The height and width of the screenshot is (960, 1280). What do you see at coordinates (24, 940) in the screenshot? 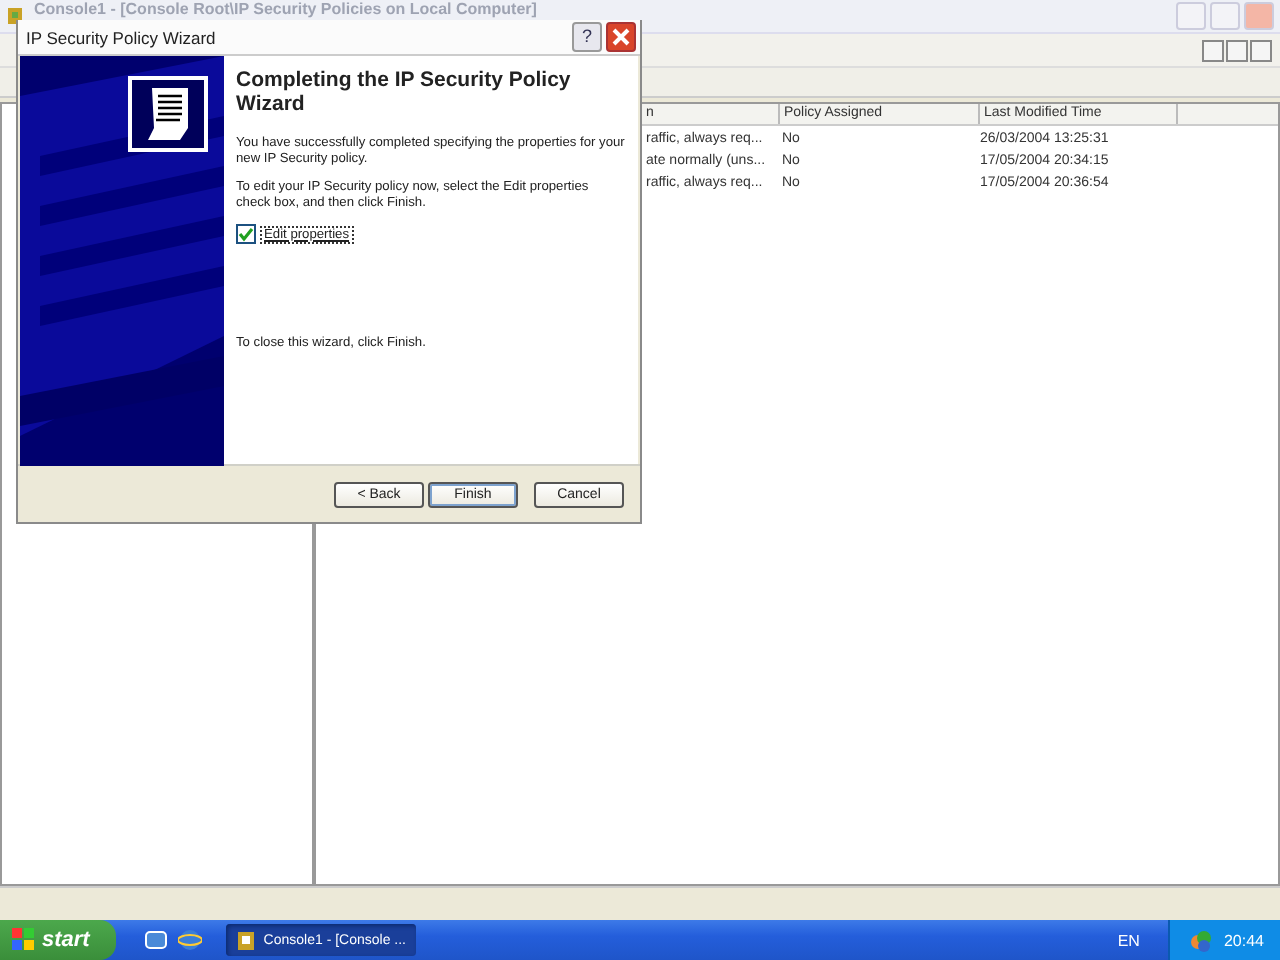
I see `windows-logo-icon` at bounding box center [24, 940].